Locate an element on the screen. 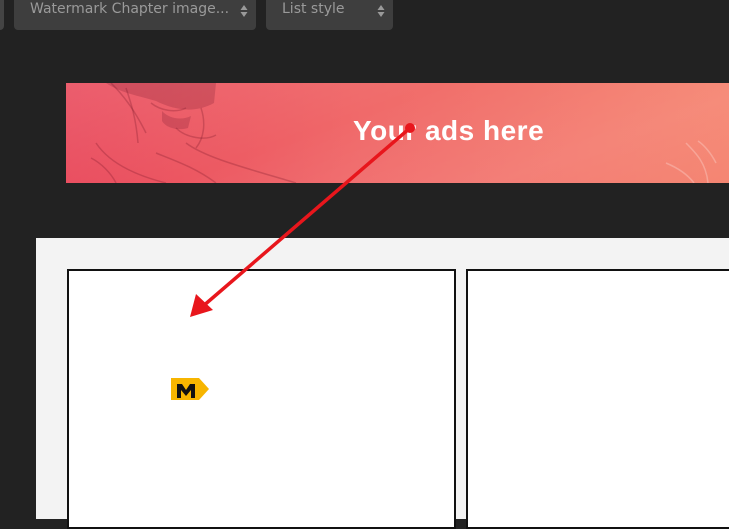  list-style-select: List style is located at coordinates (329, 15).